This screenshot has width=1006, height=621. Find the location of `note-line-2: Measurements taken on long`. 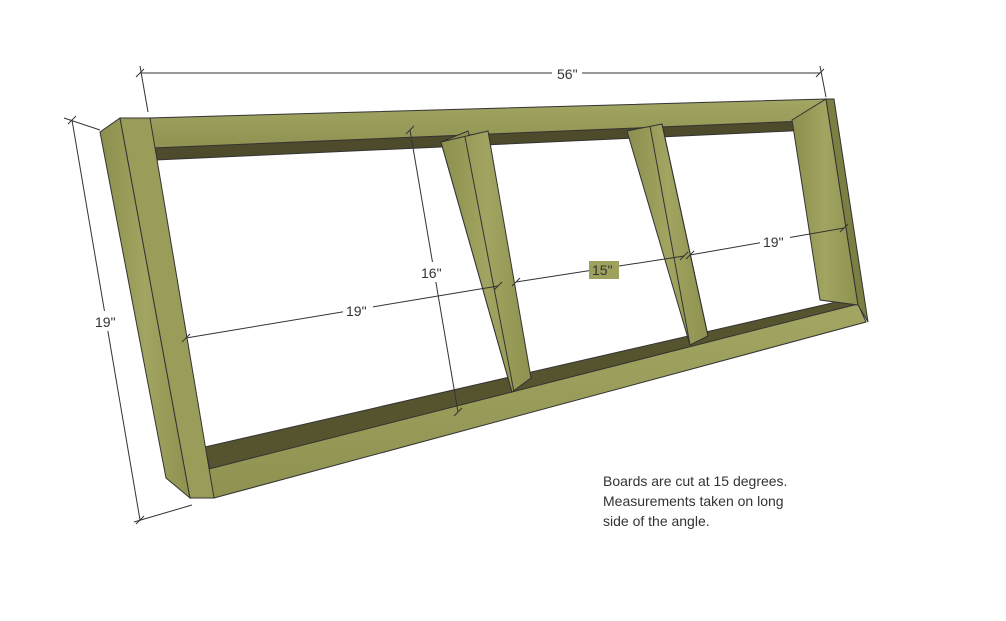

note-line-2: Measurements taken on long is located at coordinates (693, 501).